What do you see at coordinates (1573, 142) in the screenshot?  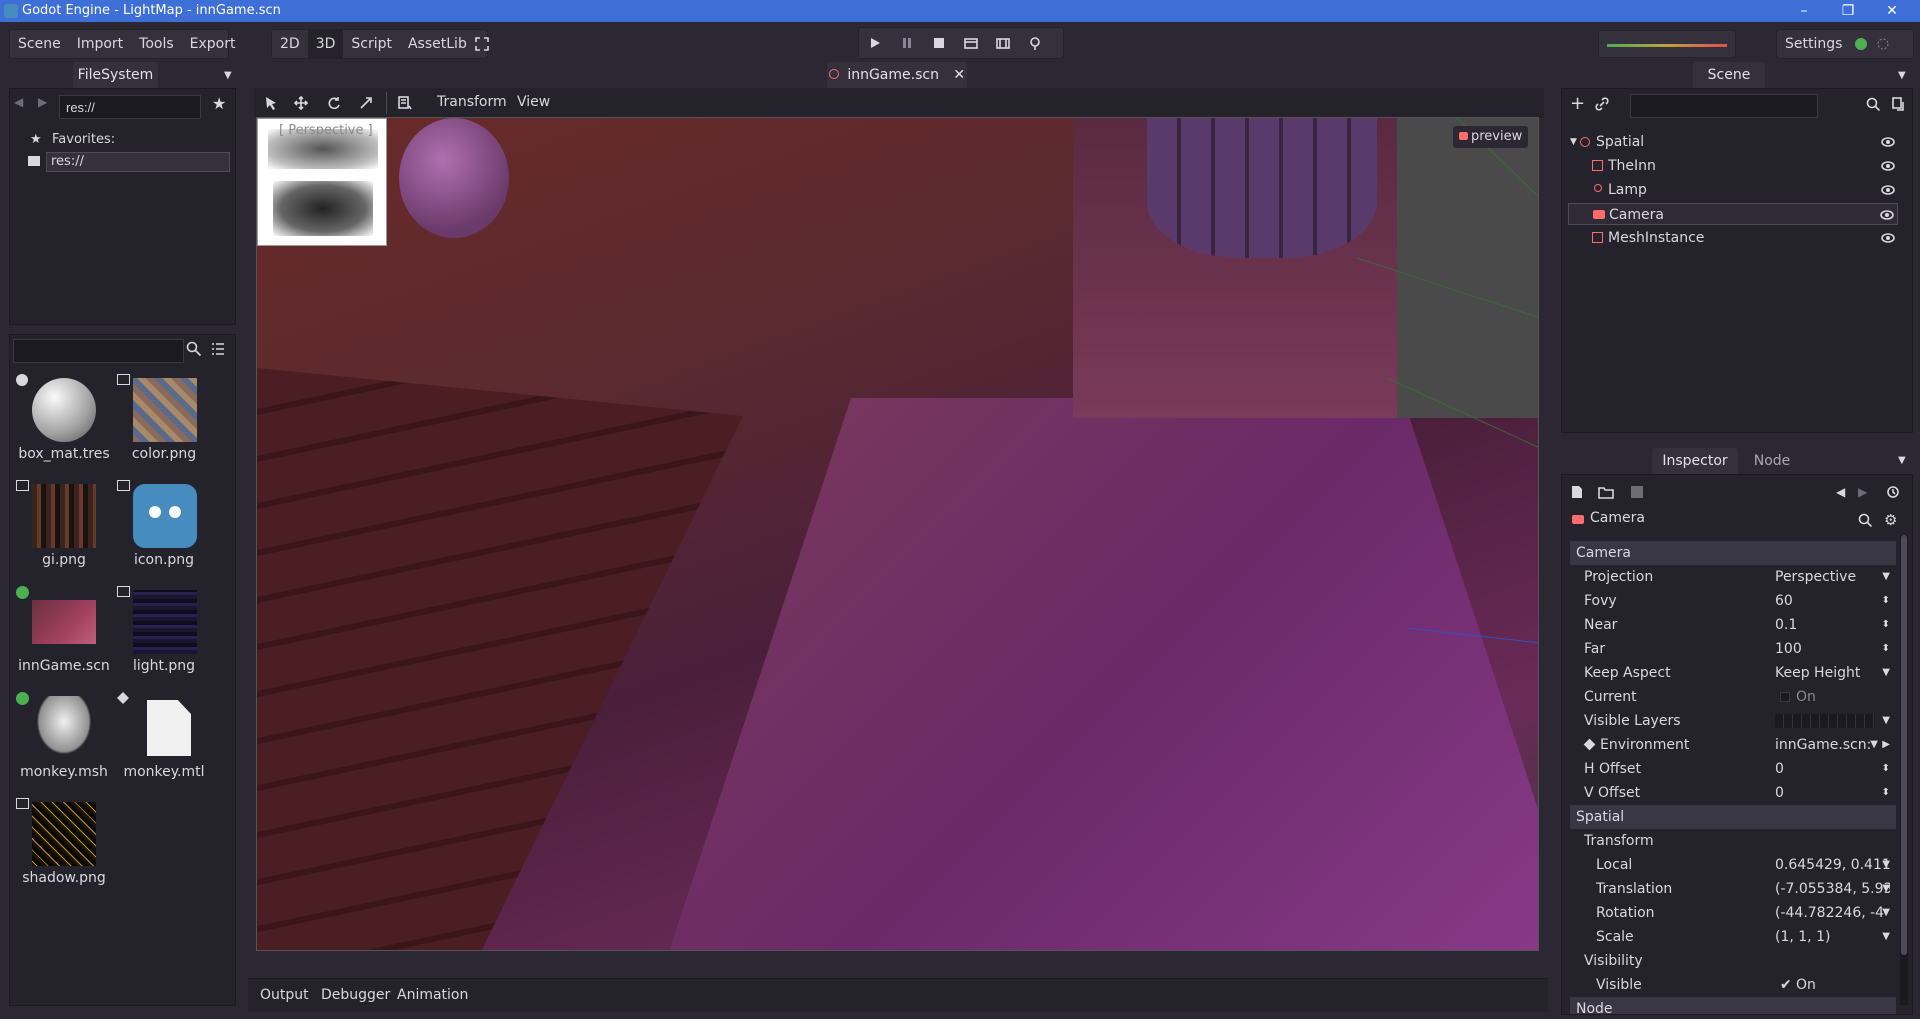 I see `collapse-arrow-icon: ▼` at bounding box center [1573, 142].